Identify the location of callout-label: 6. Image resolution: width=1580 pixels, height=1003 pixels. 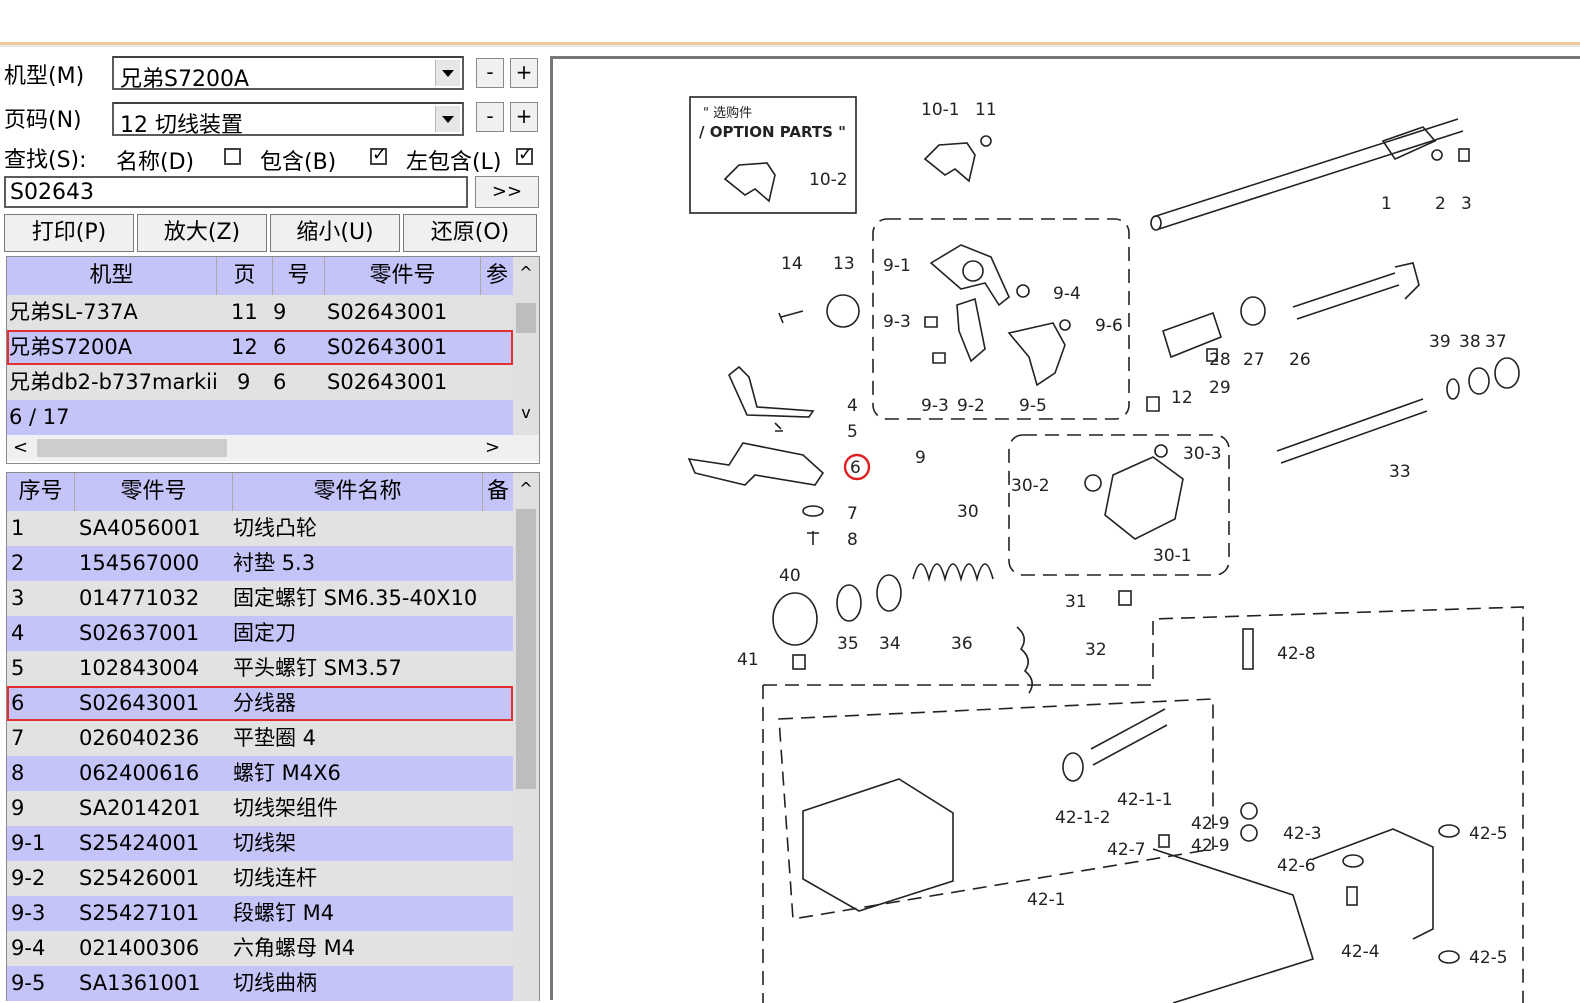
(855, 468).